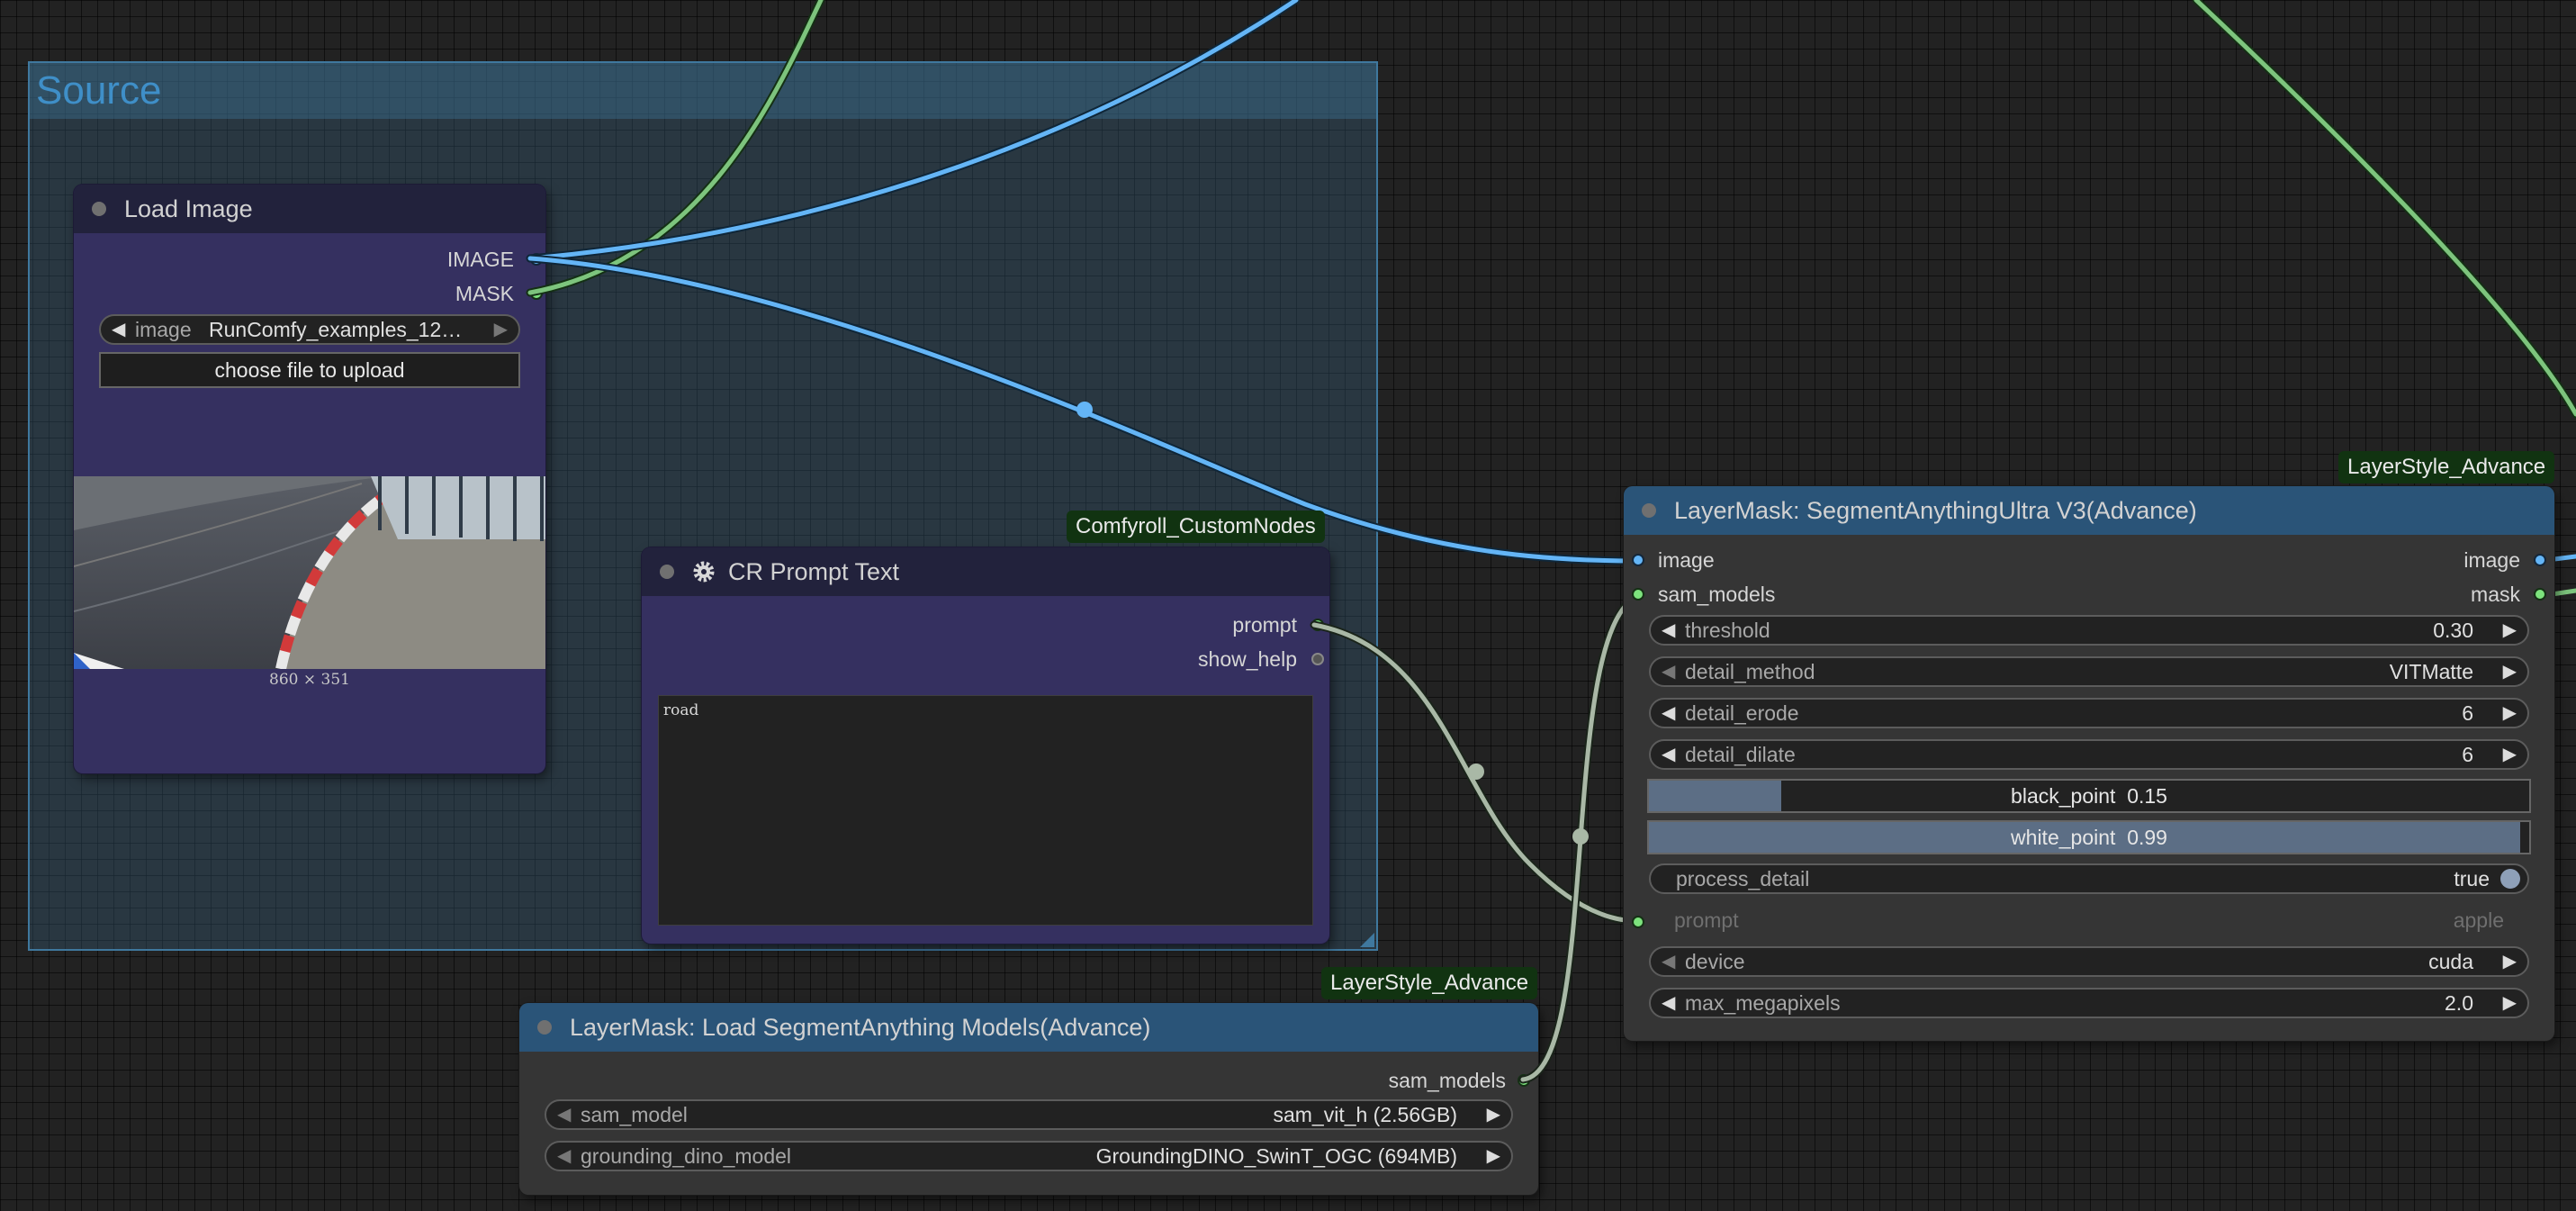 This screenshot has height=1211, width=2576. What do you see at coordinates (2450, 962) in the screenshot?
I see `widget-value: cuda` at bounding box center [2450, 962].